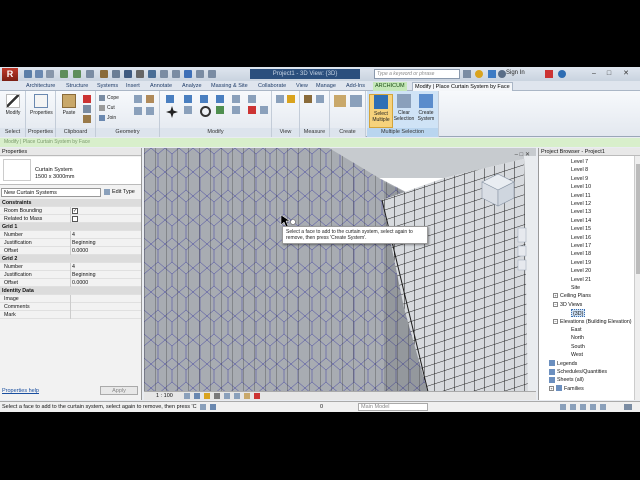 Image resolution: width=640 pixels, height=480 pixels. Describe the element at coordinates (302, 86) in the screenshot. I see `tab-view: View` at that location.